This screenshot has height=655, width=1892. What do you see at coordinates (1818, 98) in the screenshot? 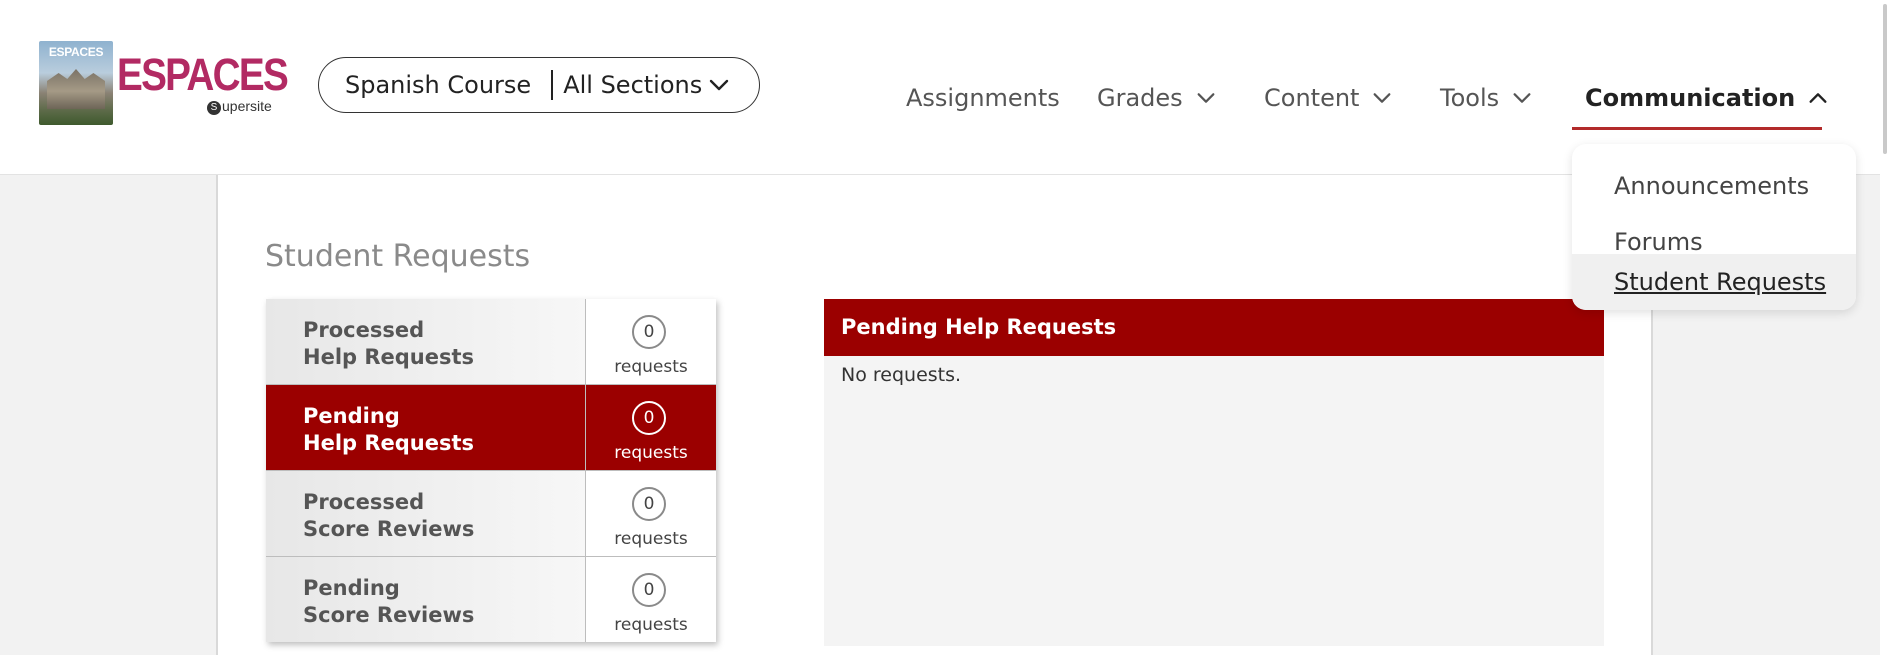
I see `chevron-up-icon` at bounding box center [1818, 98].